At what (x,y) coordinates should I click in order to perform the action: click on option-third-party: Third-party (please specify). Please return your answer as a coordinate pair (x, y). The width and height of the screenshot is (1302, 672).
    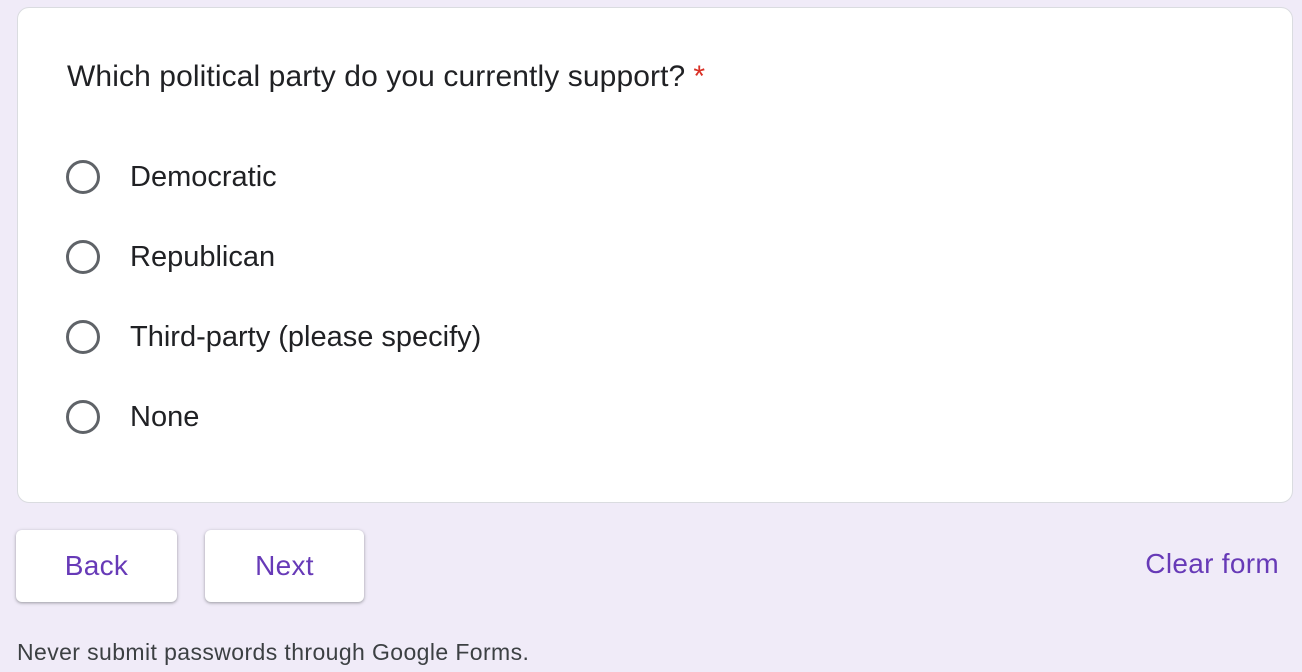
    Looking at the image, I should click on (273, 337).